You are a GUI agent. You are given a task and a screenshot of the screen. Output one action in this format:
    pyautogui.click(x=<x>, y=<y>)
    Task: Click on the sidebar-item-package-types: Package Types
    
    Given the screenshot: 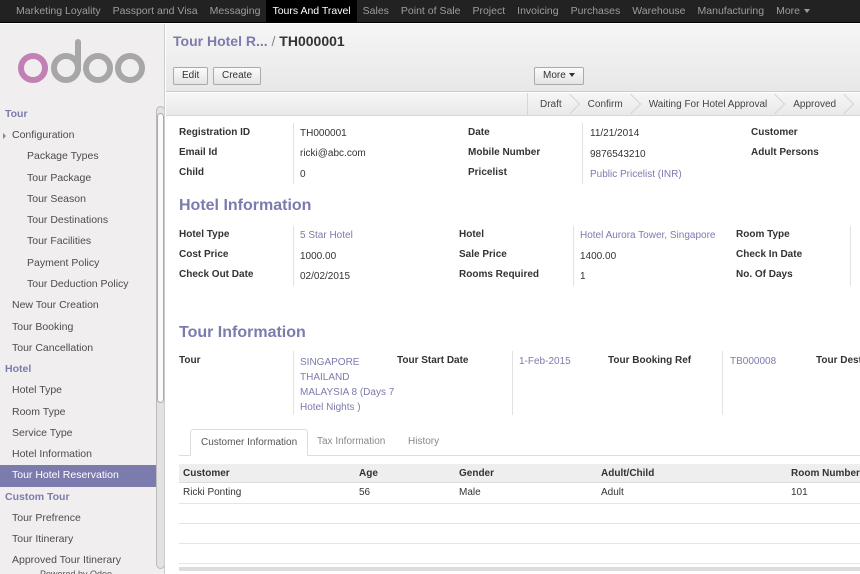 What is the action you would take?
    pyautogui.click(x=78, y=156)
    